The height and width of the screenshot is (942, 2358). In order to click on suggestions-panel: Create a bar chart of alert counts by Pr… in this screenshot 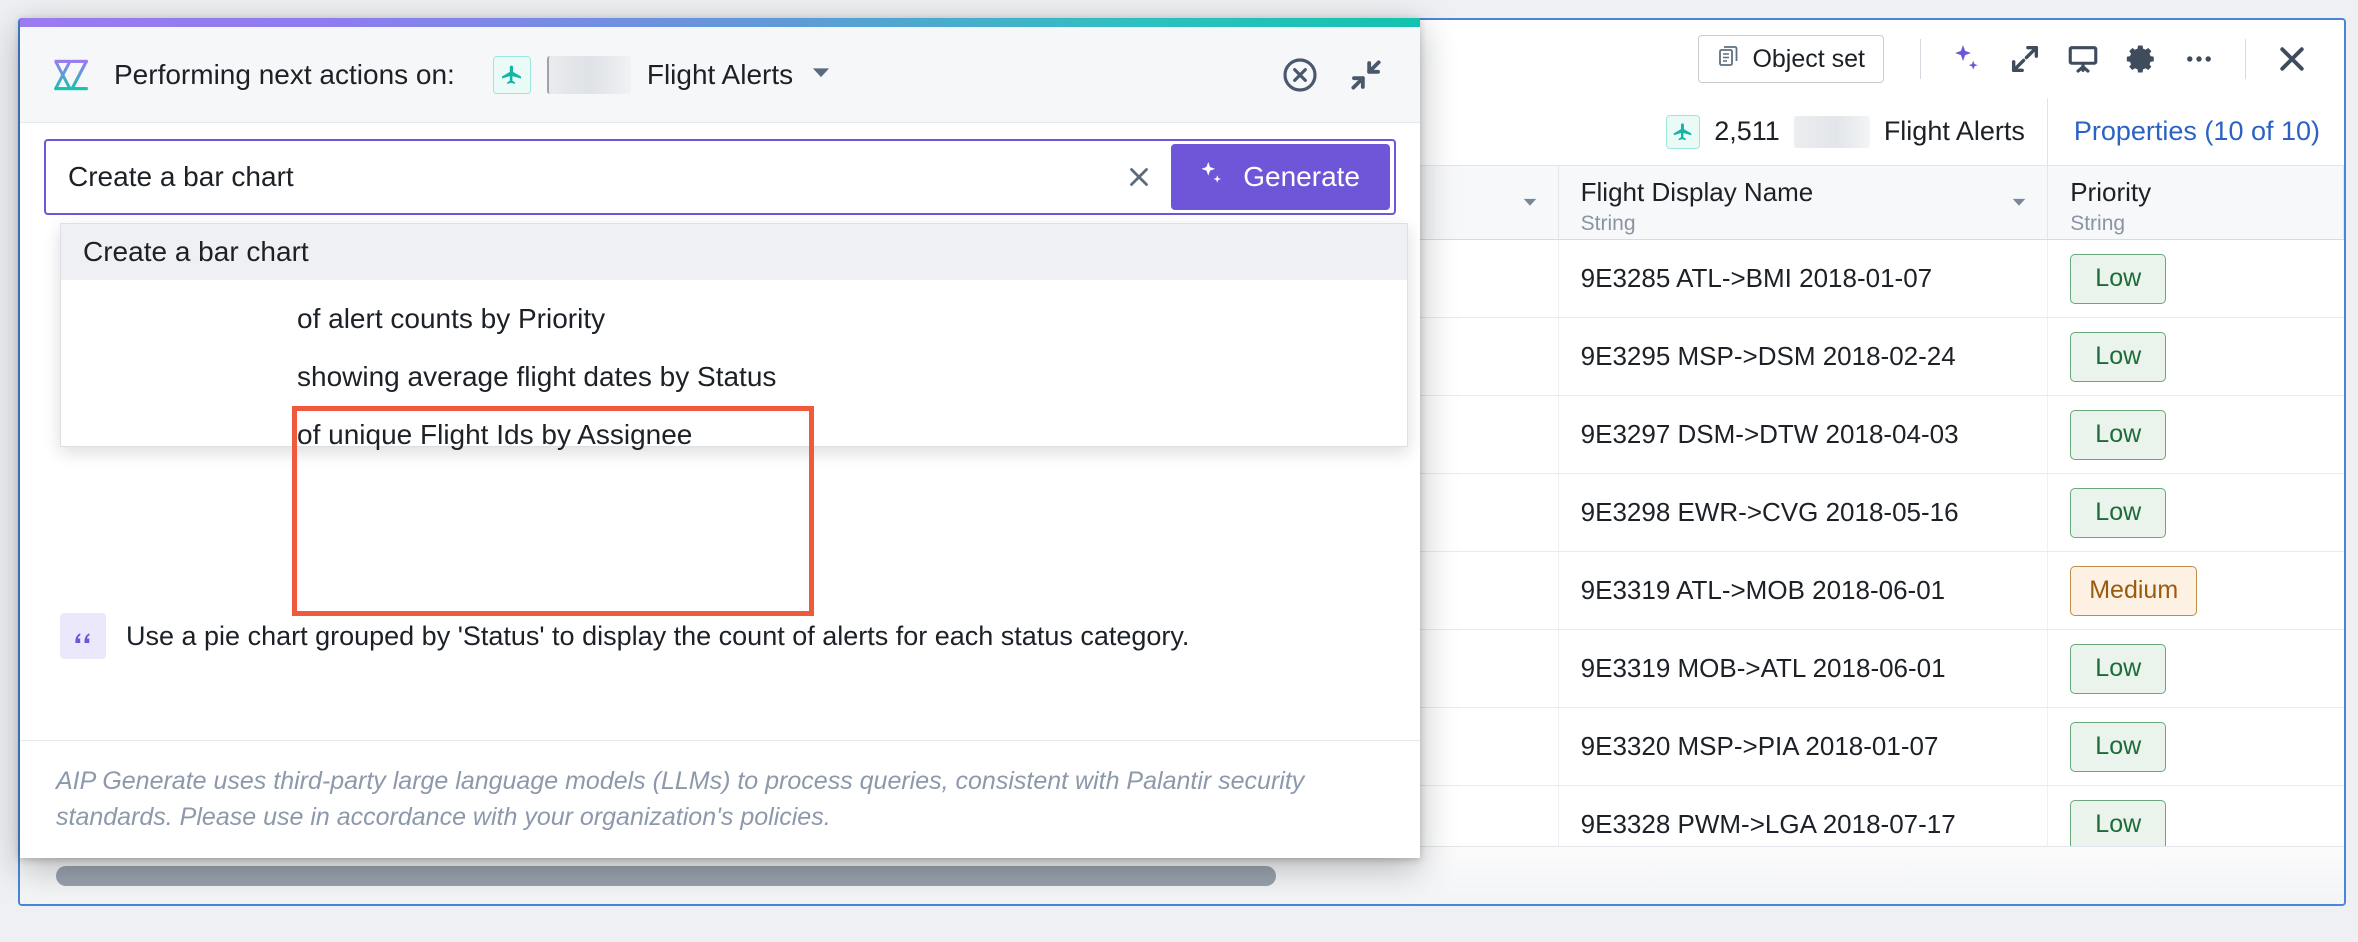, I will do `click(734, 336)`.